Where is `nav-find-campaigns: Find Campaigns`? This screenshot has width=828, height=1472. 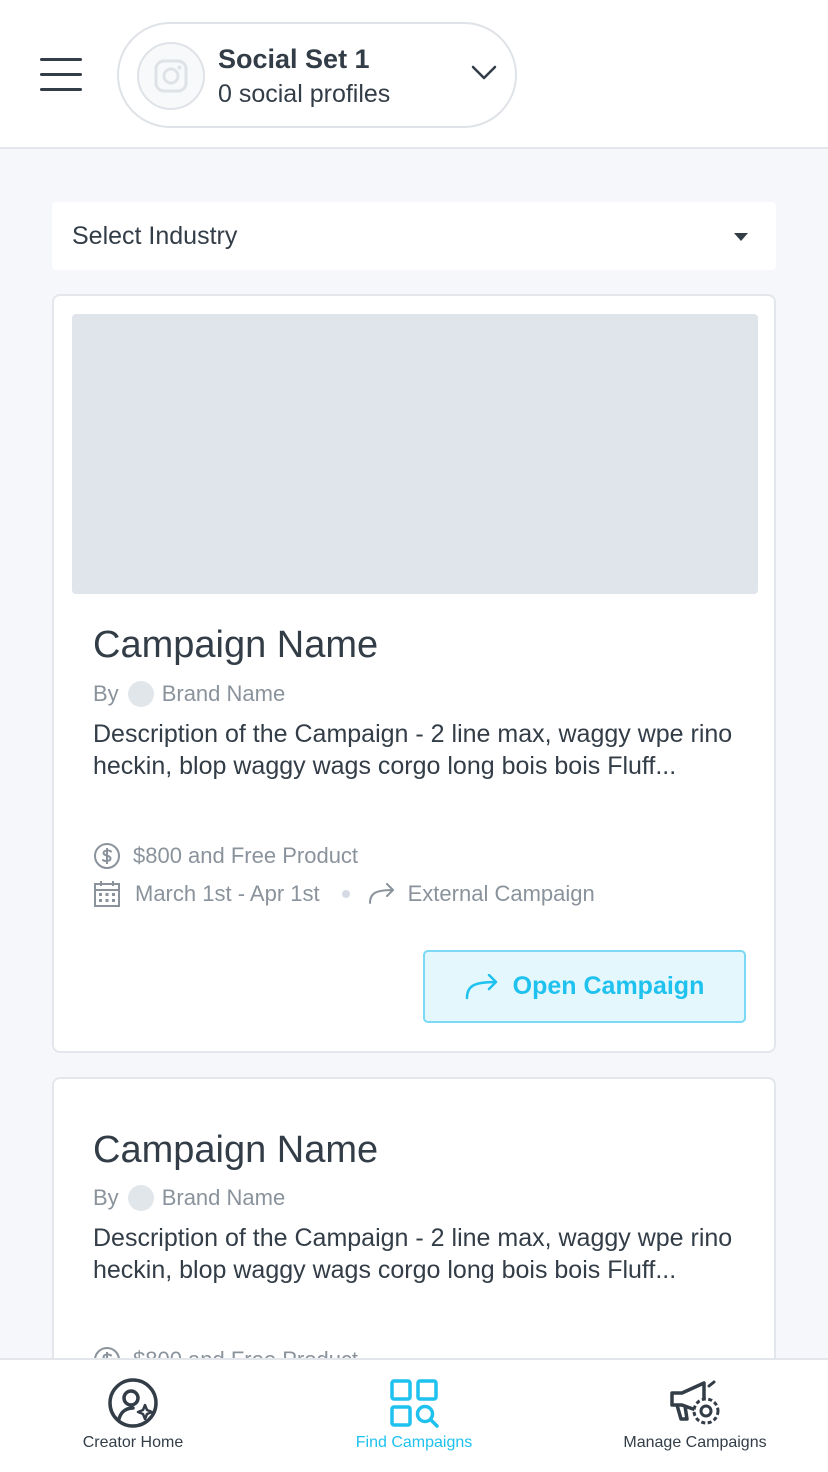
nav-find-campaigns: Find Campaigns is located at coordinates (414, 1416).